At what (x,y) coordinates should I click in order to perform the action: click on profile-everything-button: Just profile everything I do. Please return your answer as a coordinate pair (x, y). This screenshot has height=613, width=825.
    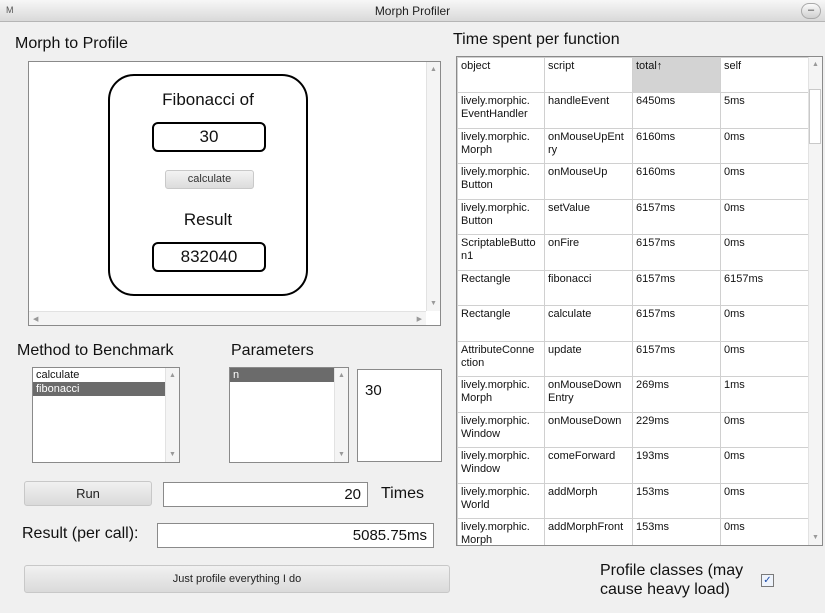
    Looking at the image, I should click on (237, 579).